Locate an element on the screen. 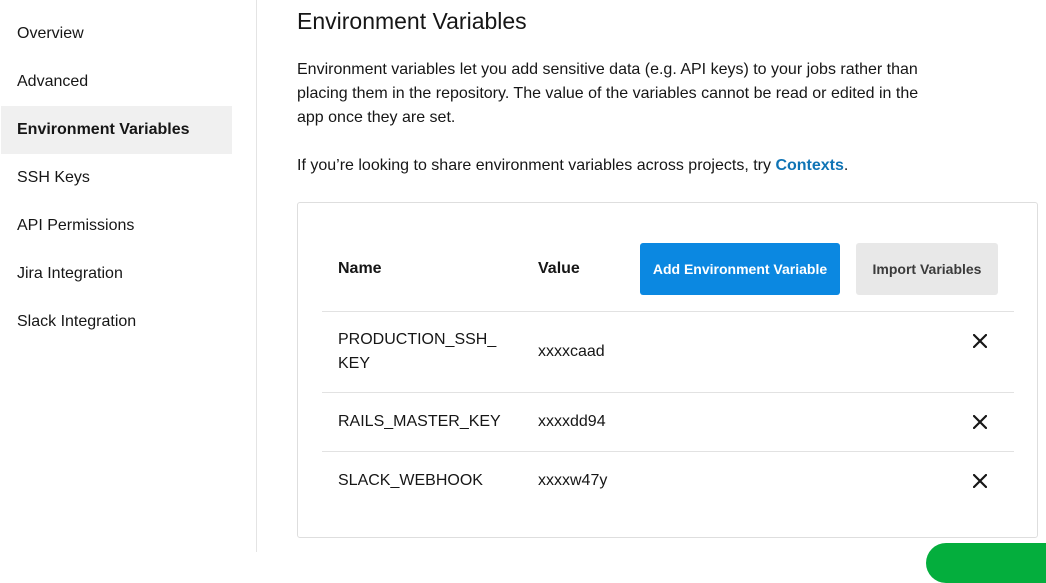  column-header-value: Value is located at coordinates (559, 268).